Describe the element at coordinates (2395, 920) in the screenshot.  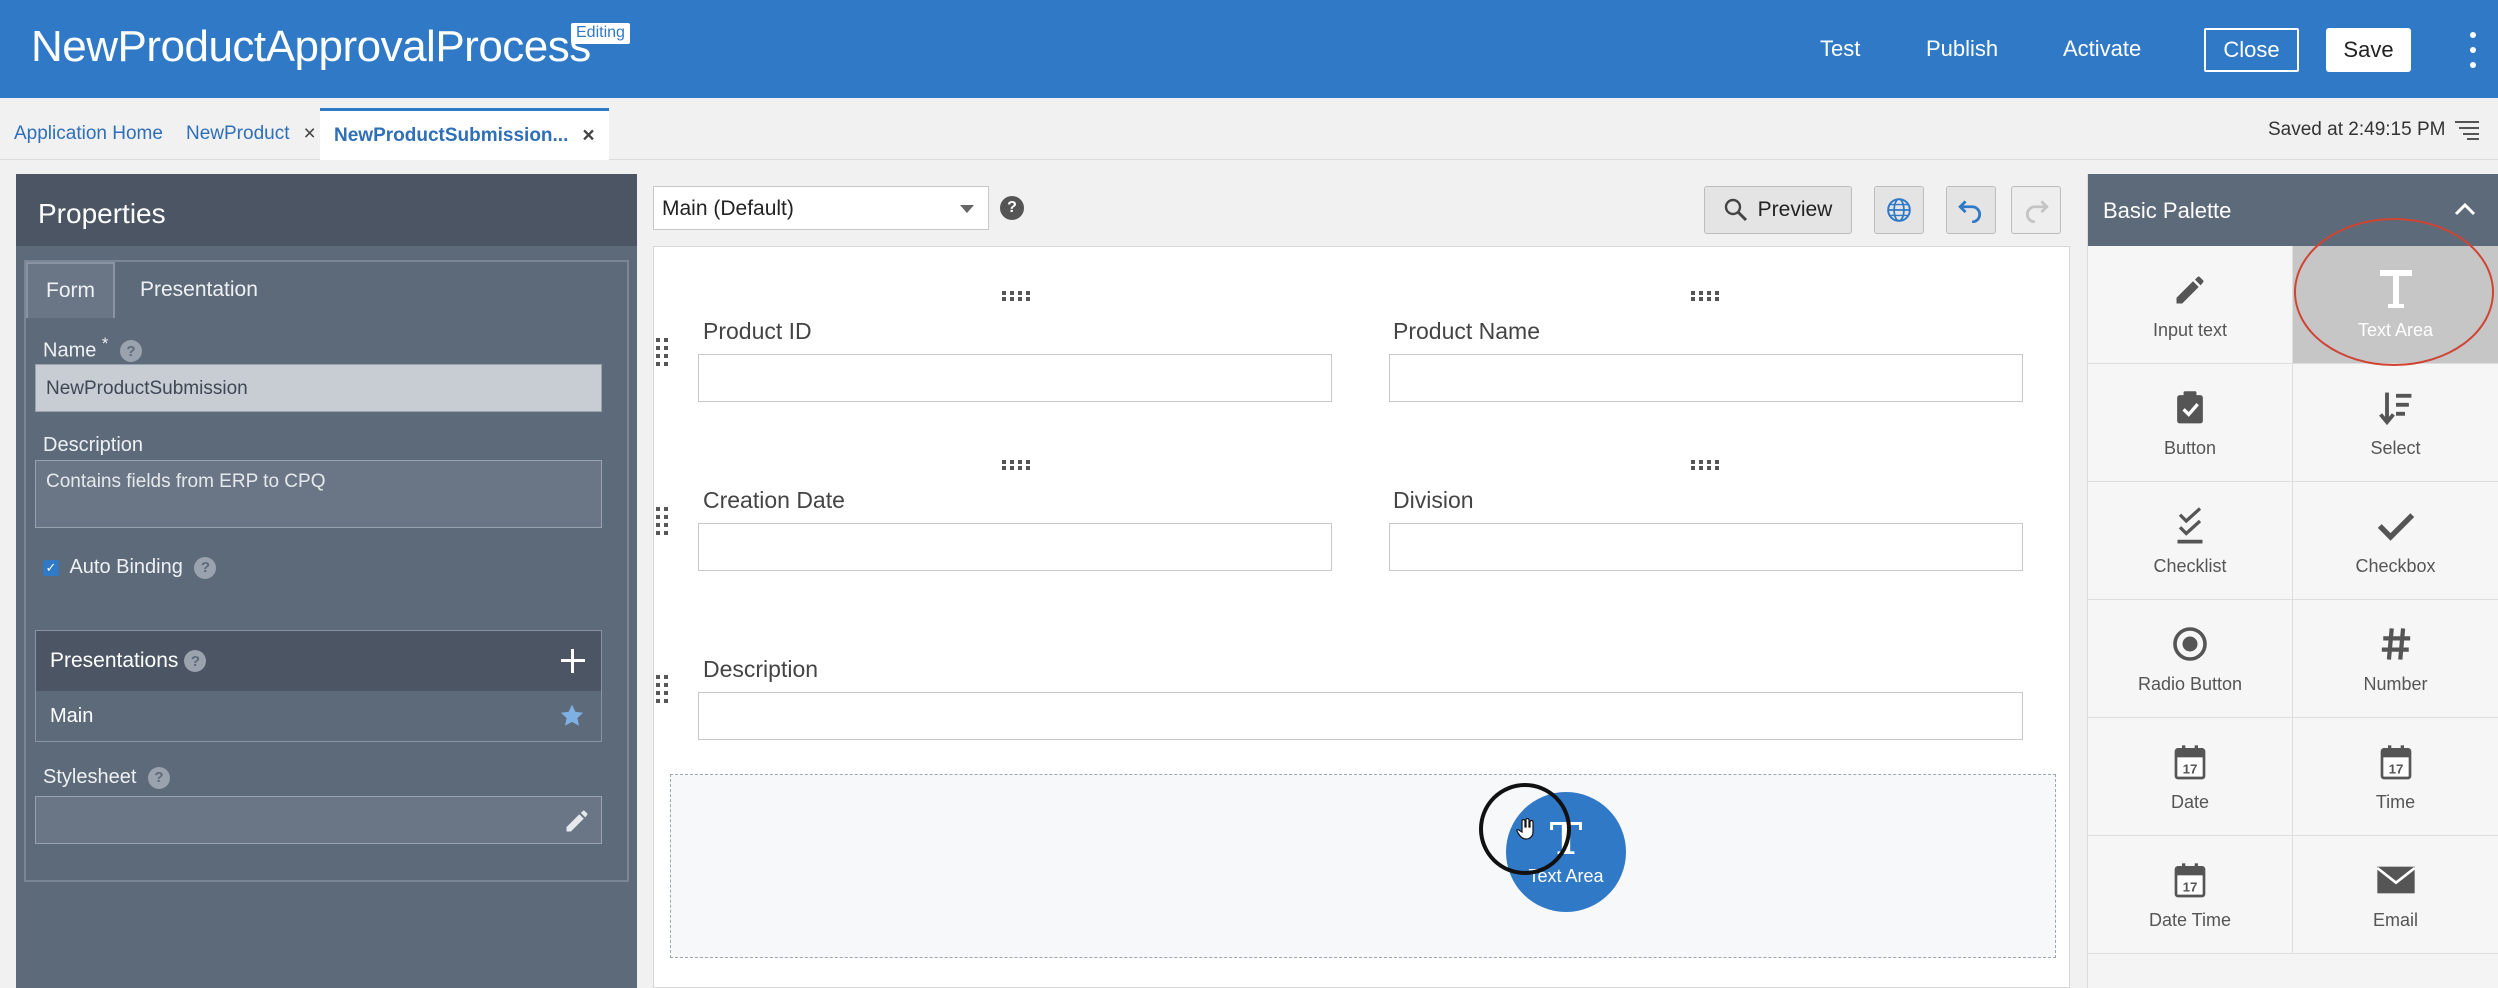
I see `palette-item-label: Email` at that location.